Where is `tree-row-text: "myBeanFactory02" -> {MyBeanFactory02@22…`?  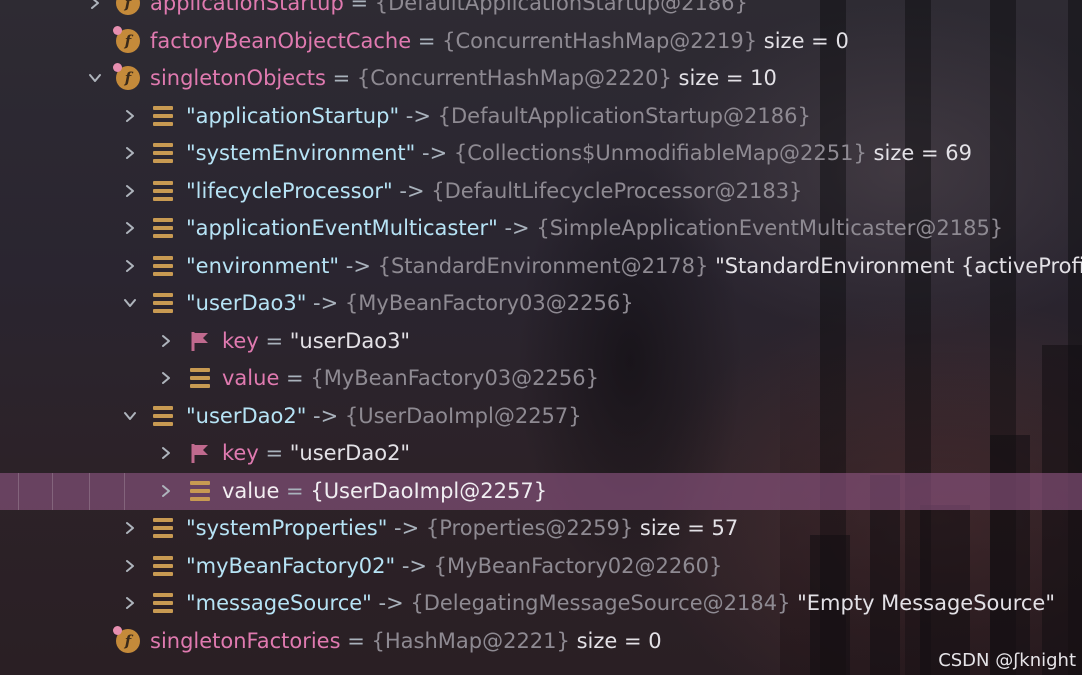 tree-row-text: "myBeanFactory02" -> {MyBeanFactory02@22… is located at coordinates (454, 566).